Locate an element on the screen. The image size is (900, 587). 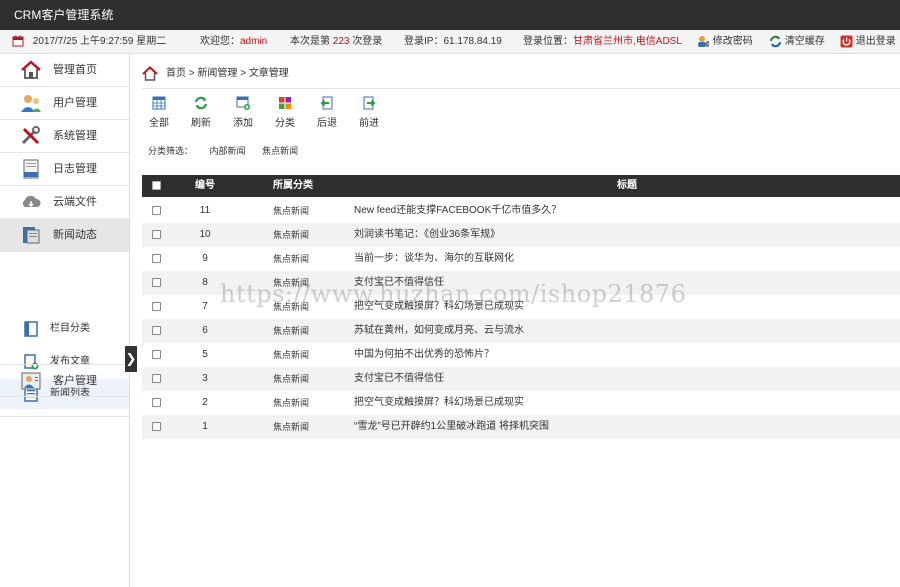
sidebar-item-users: 用户管理 is located at coordinates (64, 103).